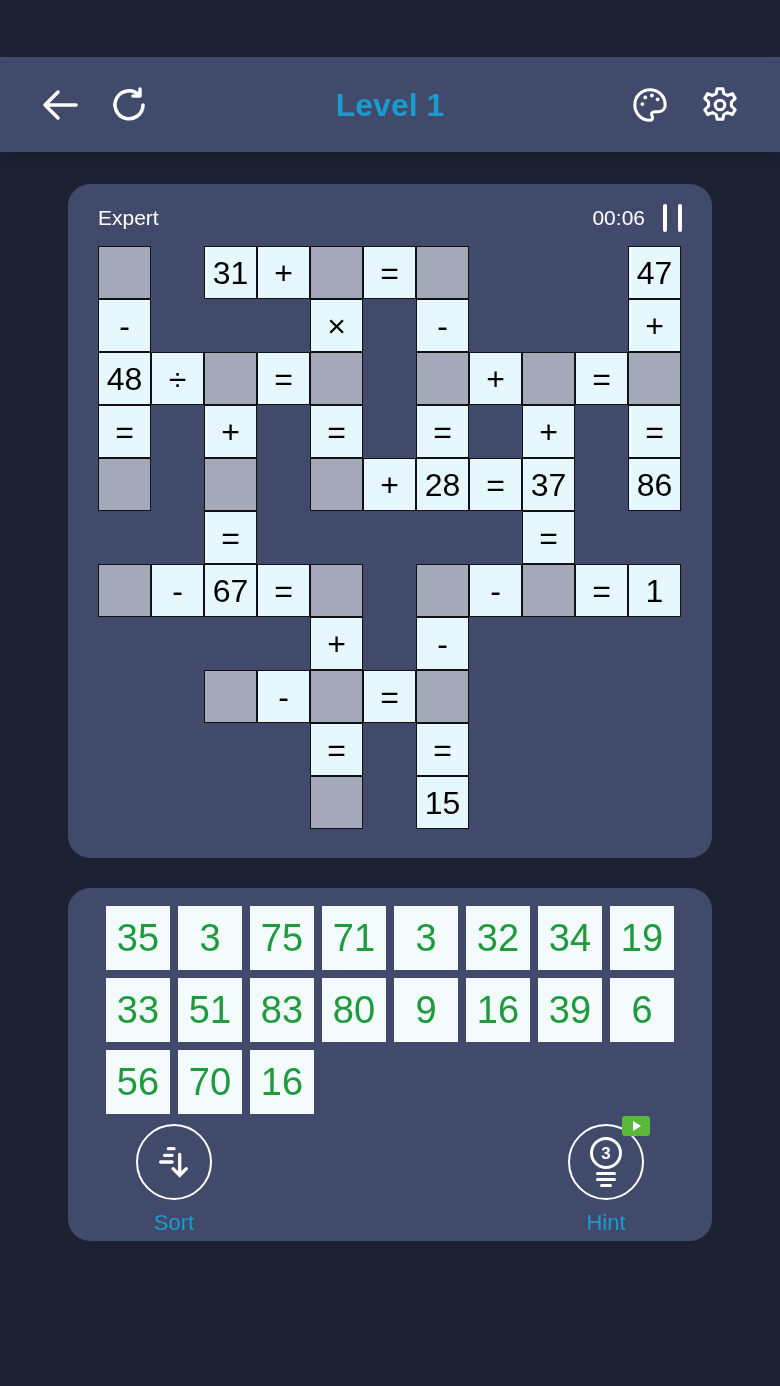  Describe the element at coordinates (498, 938) in the screenshot. I see `number-tile: 32` at that location.